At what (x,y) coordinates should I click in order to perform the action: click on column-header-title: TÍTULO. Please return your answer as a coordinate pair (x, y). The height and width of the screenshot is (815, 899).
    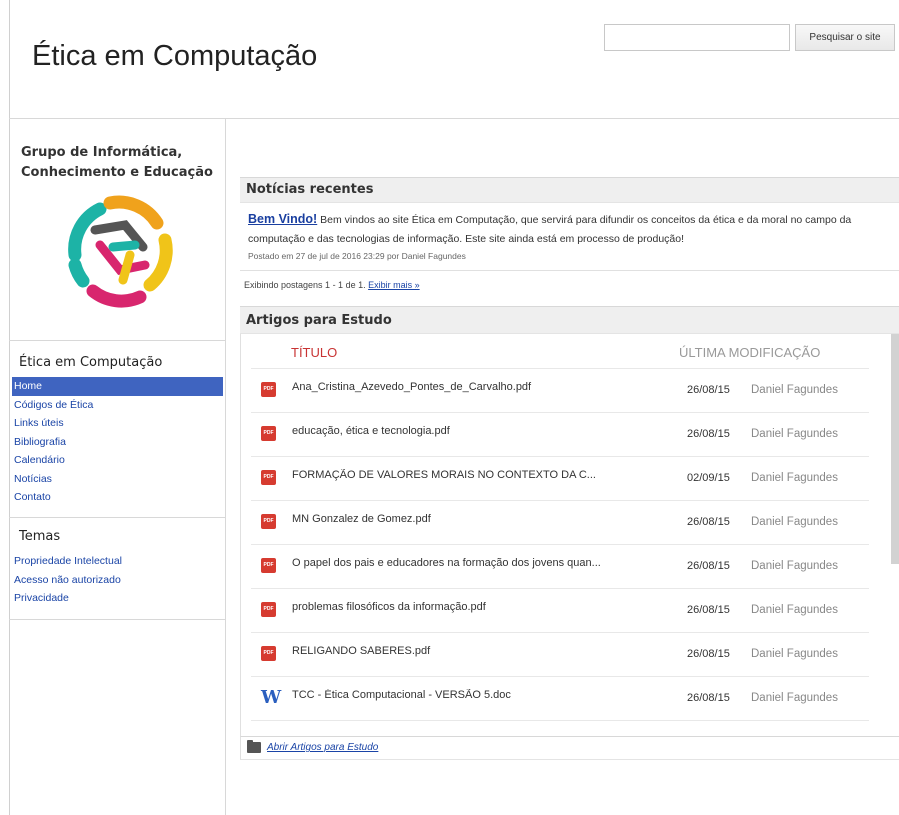
    Looking at the image, I should click on (314, 352).